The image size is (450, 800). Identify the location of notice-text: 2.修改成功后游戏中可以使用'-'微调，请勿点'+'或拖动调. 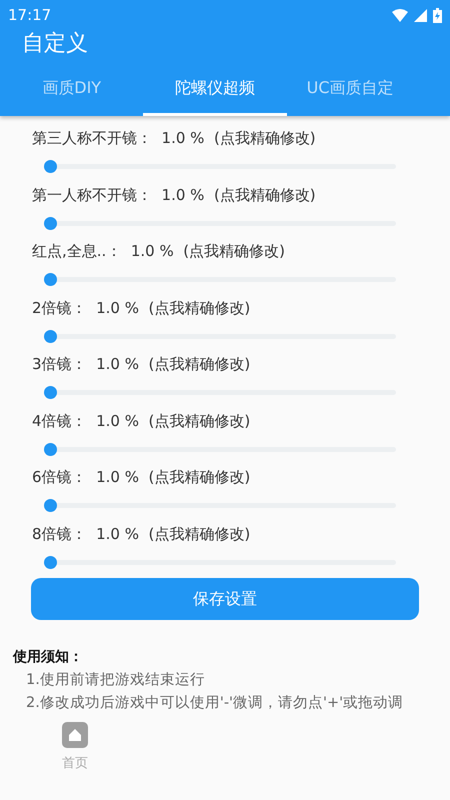
(214, 703).